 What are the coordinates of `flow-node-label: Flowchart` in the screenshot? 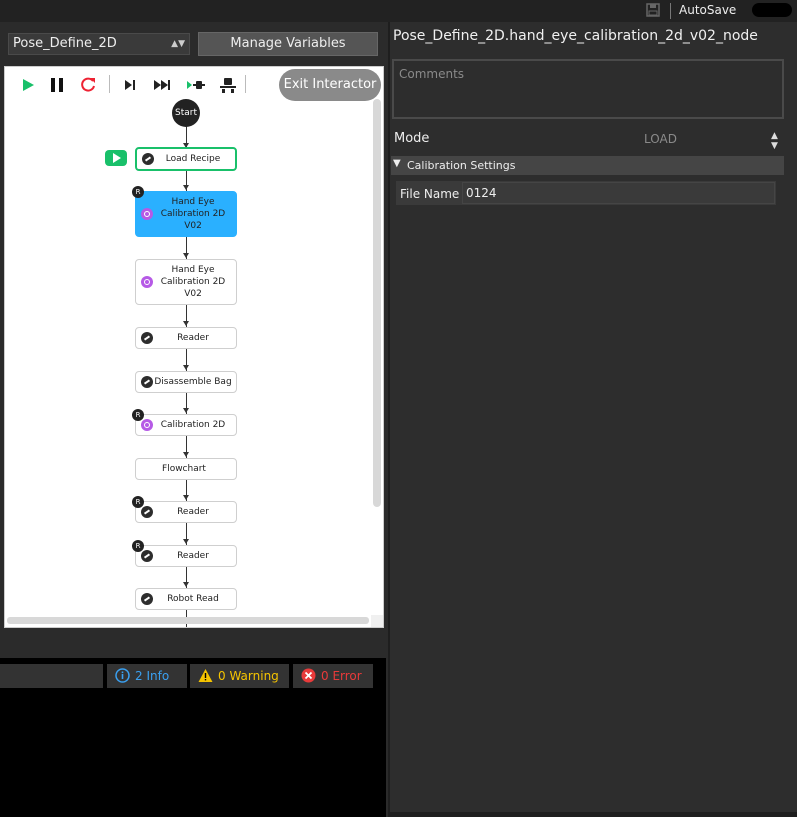 It's located at (184, 469).